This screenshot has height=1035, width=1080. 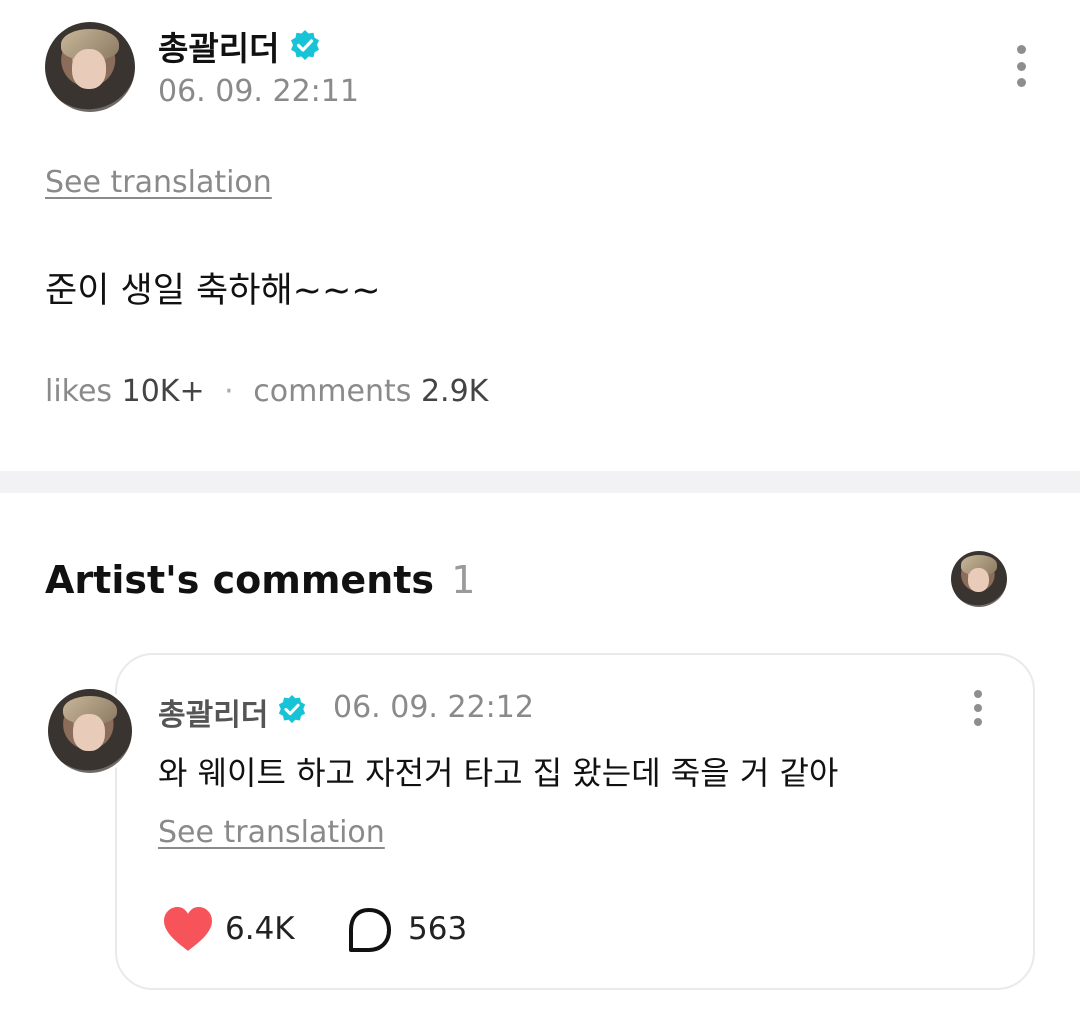 I want to click on likes-label: likes, so click(x=79, y=391).